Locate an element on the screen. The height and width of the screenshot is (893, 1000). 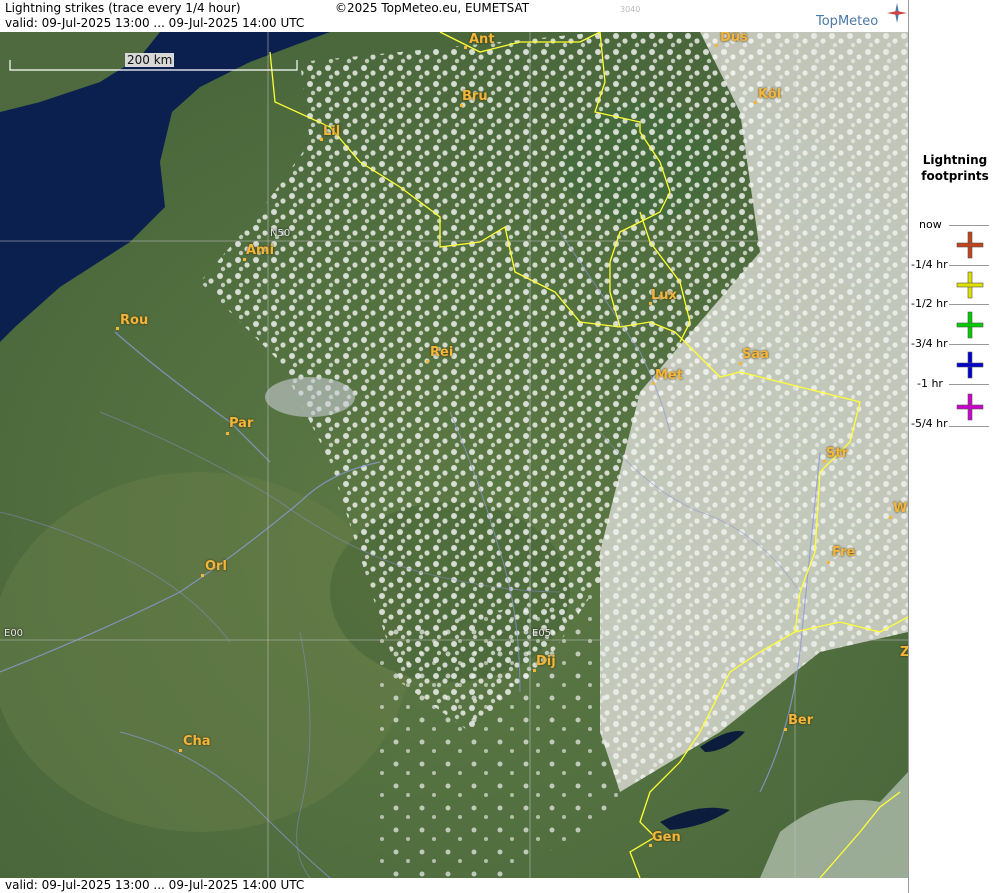
city-brussels: Bru is located at coordinates (475, 96).